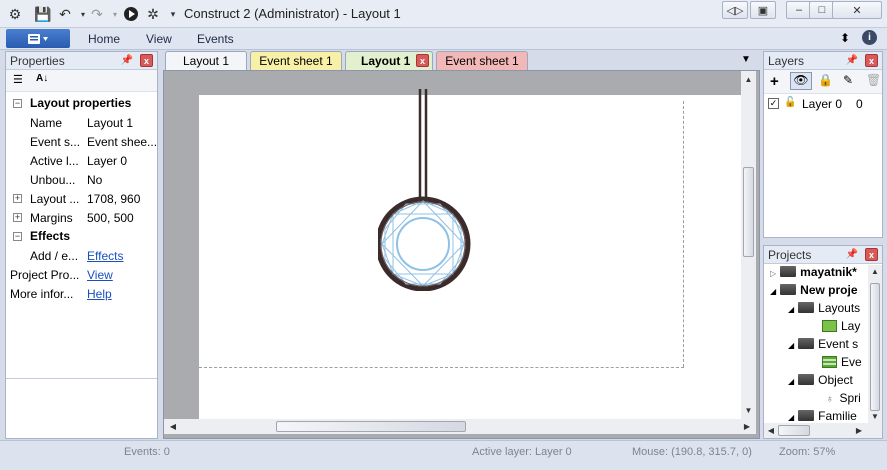 Image resolution: width=887 pixels, height=470 pixels. What do you see at coordinates (122, 256) in the screenshot?
I see `effects-link: Effects` at bounding box center [122, 256].